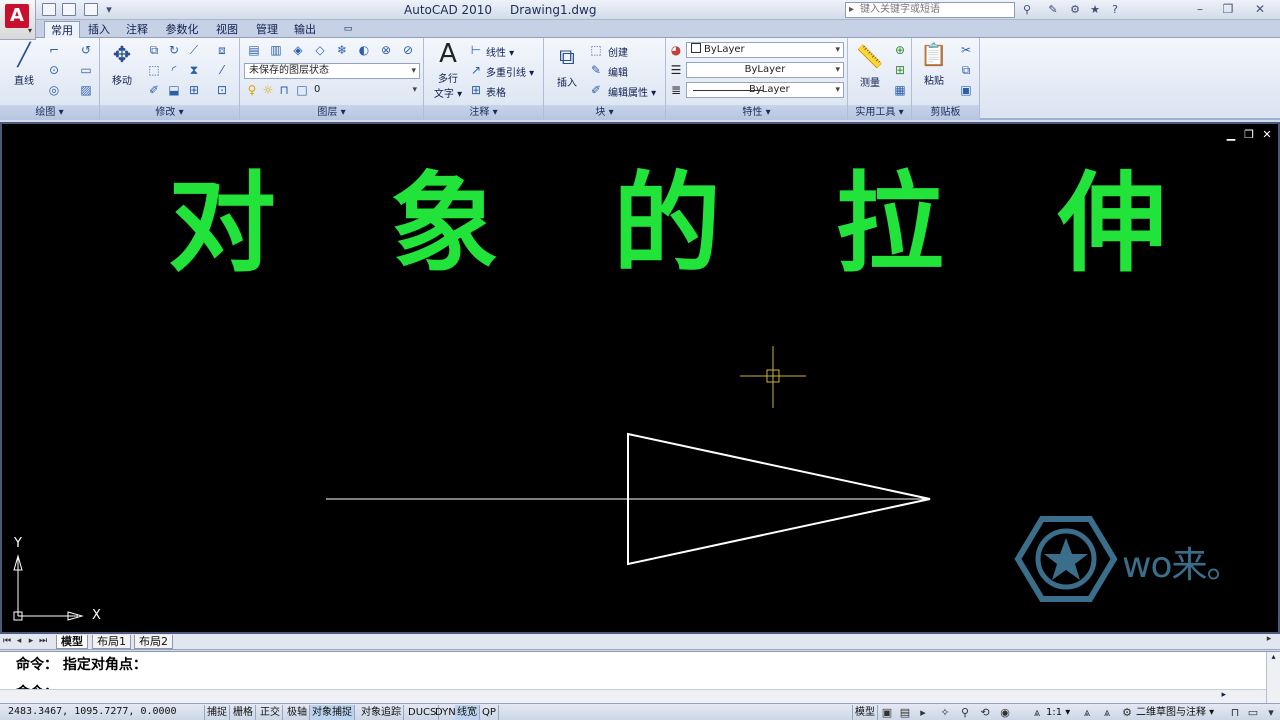 This screenshot has height=720, width=1280. Describe the element at coordinates (604, 112) in the screenshot. I see `block-panel-title: 块 ▾` at that location.